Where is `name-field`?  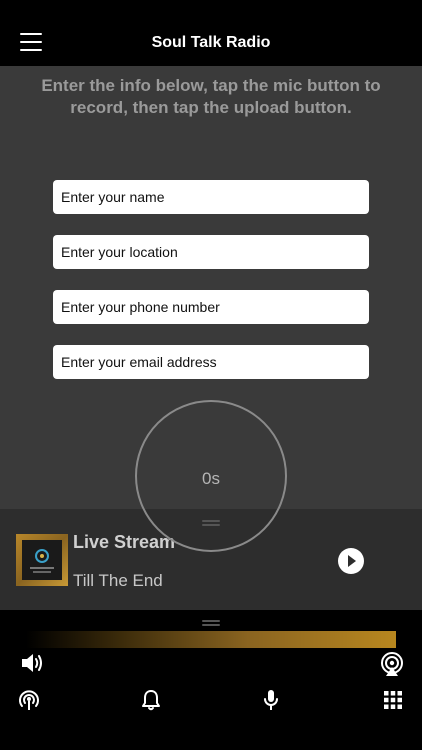 name-field is located at coordinates (211, 197).